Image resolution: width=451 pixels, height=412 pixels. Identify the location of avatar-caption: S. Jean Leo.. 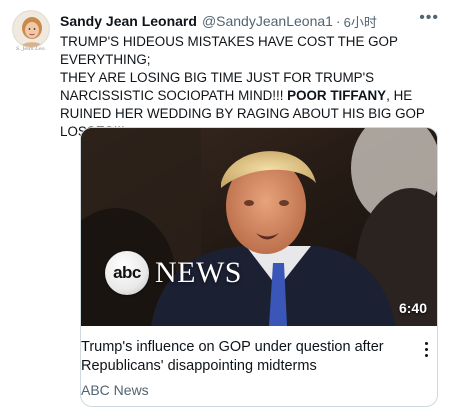
(31, 49).